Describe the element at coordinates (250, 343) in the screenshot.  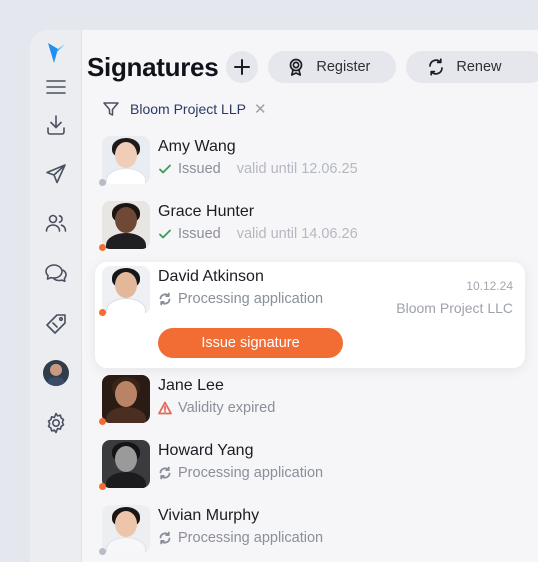
I see `issue-signature-button: Issue signature` at that location.